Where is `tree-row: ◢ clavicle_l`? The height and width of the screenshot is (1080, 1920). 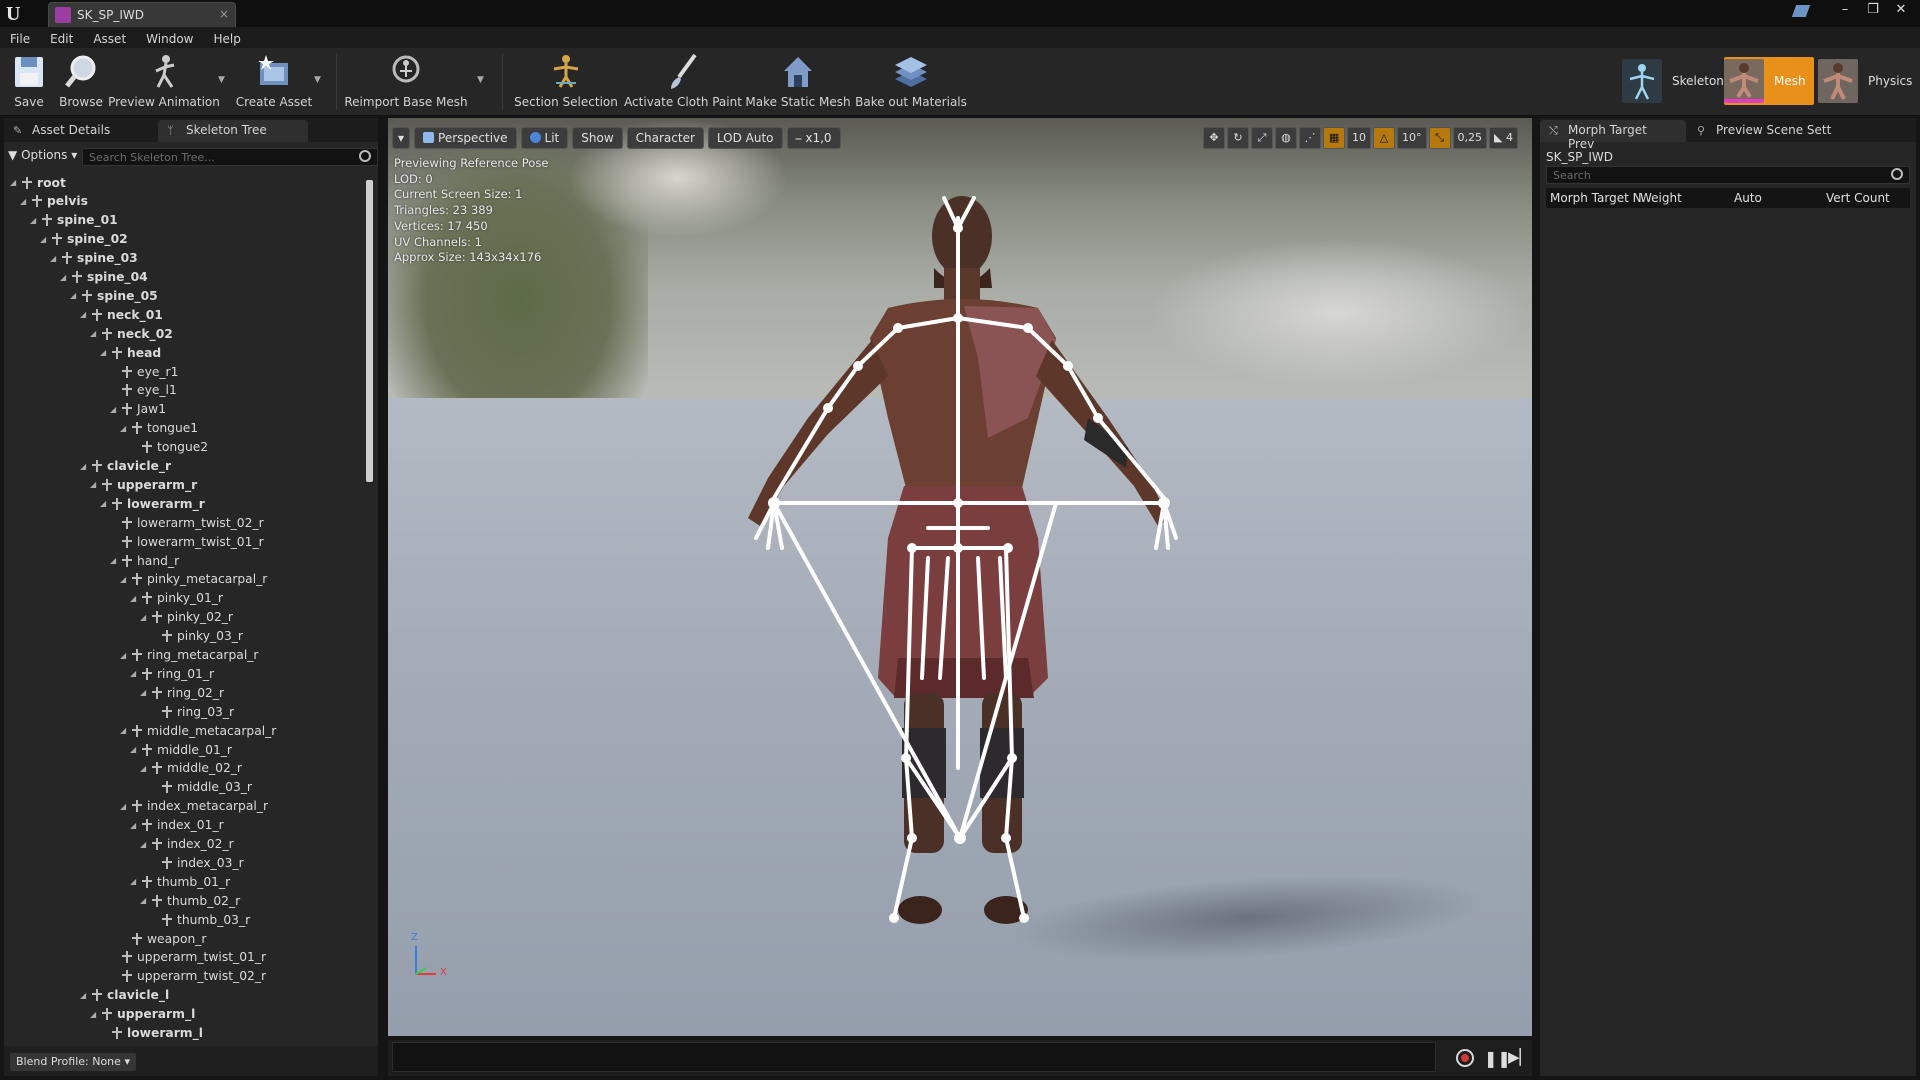 tree-row: ◢ clavicle_l is located at coordinates (124, 995).